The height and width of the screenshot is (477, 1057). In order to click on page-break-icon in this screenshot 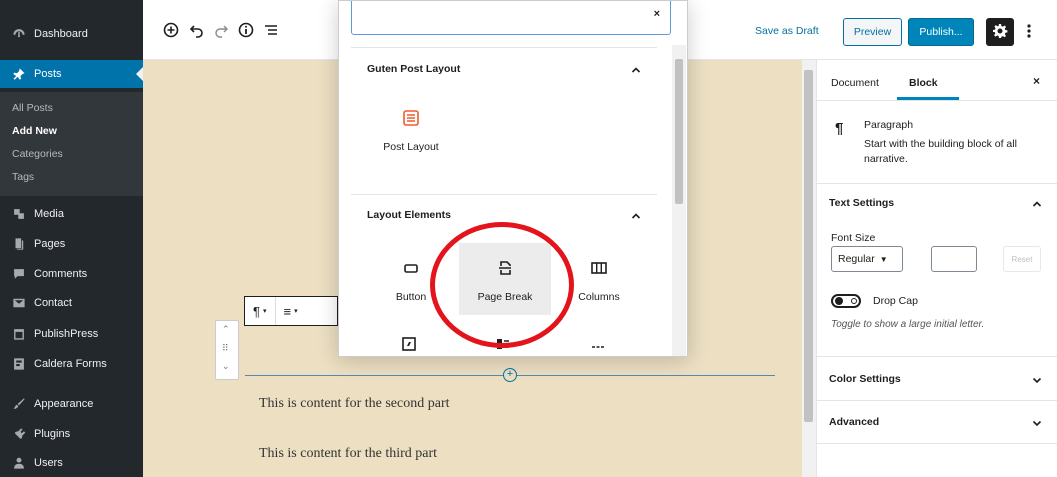, I will do `click(505, 268)`.